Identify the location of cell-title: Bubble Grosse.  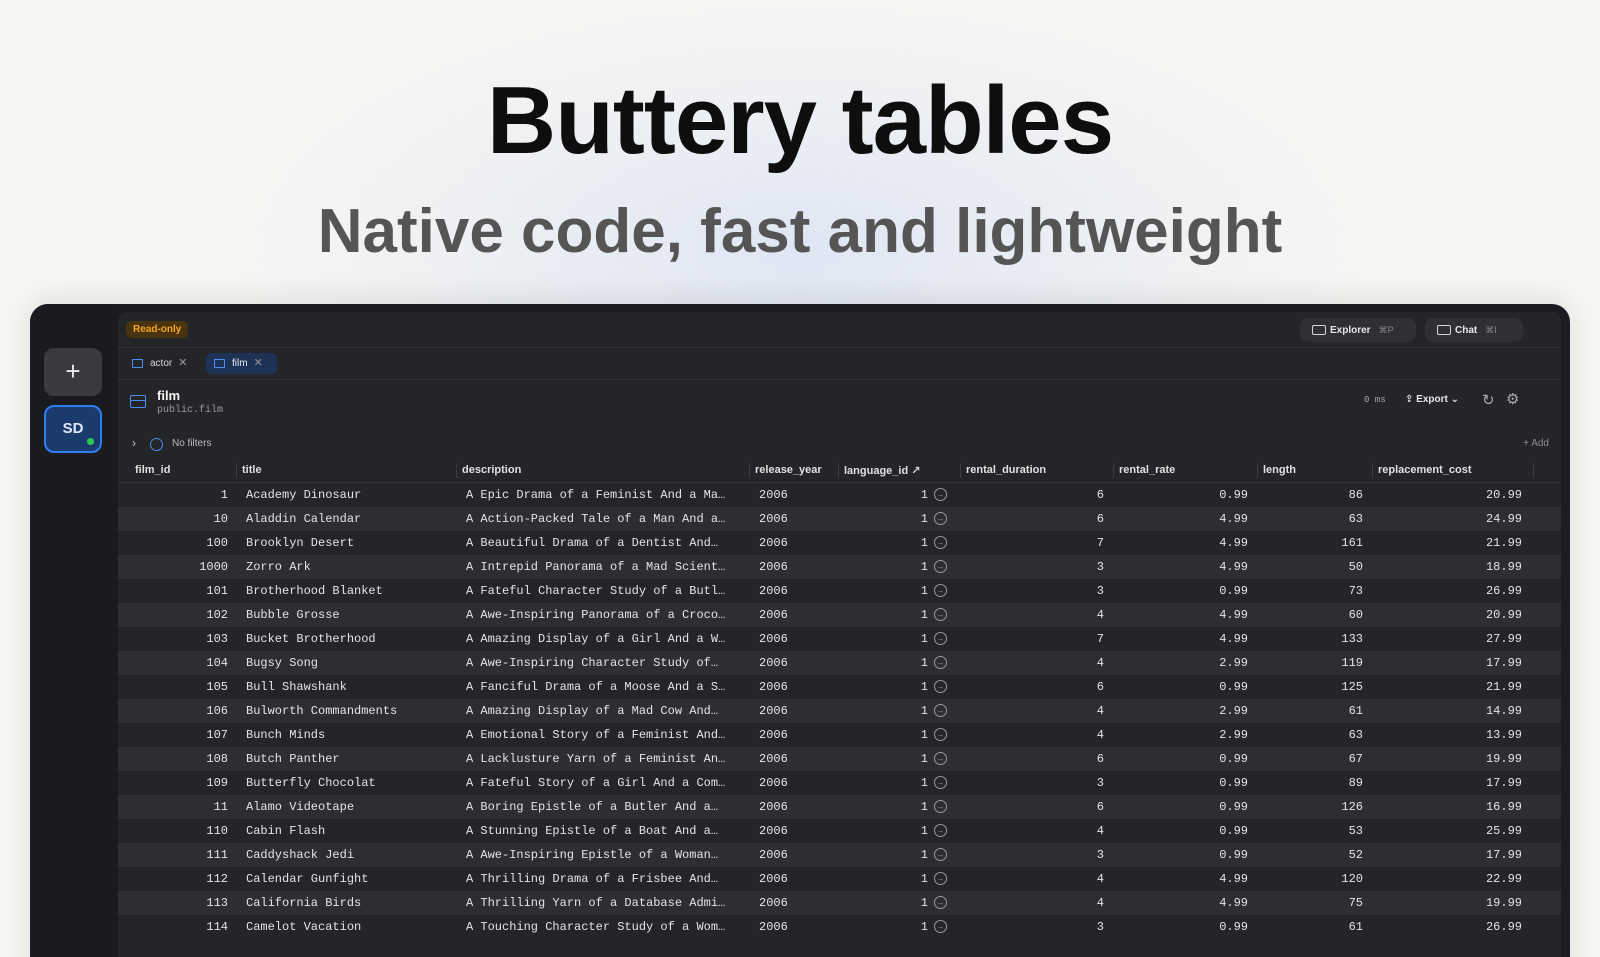
(346, 615).